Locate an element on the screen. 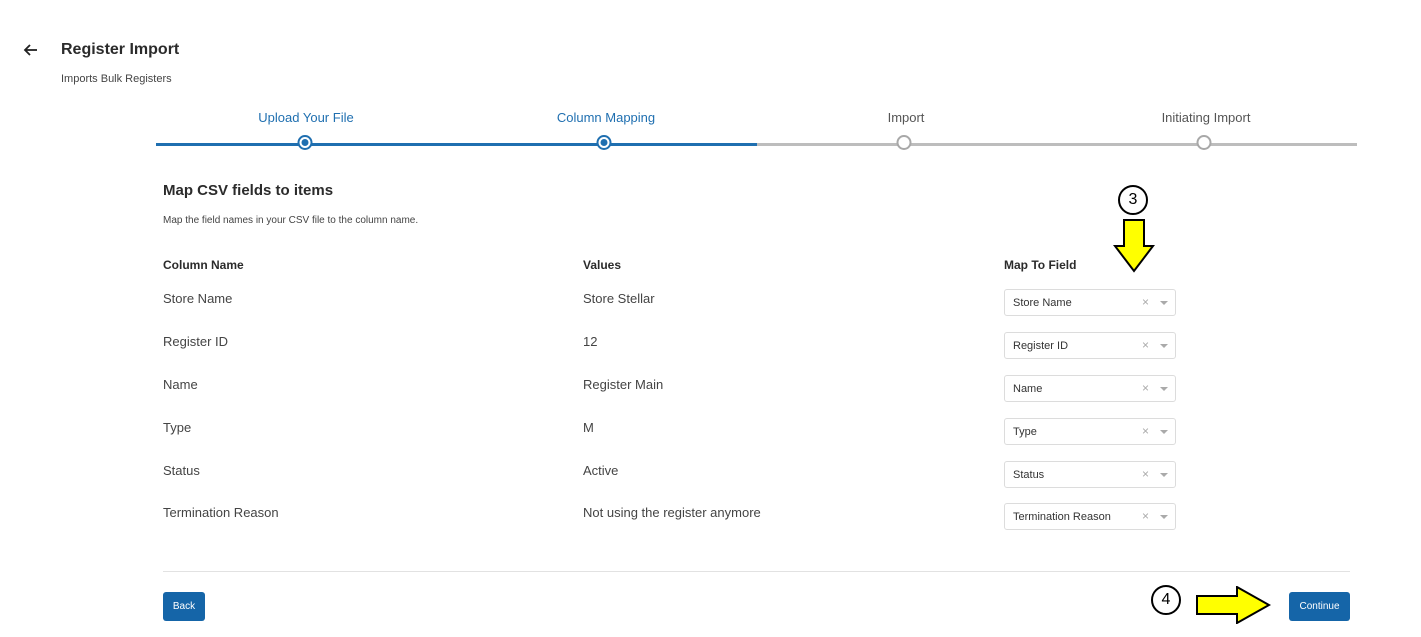 Image resolution: width=1421 pixels, height=637 pixels. back-button: Back is located at coordinates (184, 606).